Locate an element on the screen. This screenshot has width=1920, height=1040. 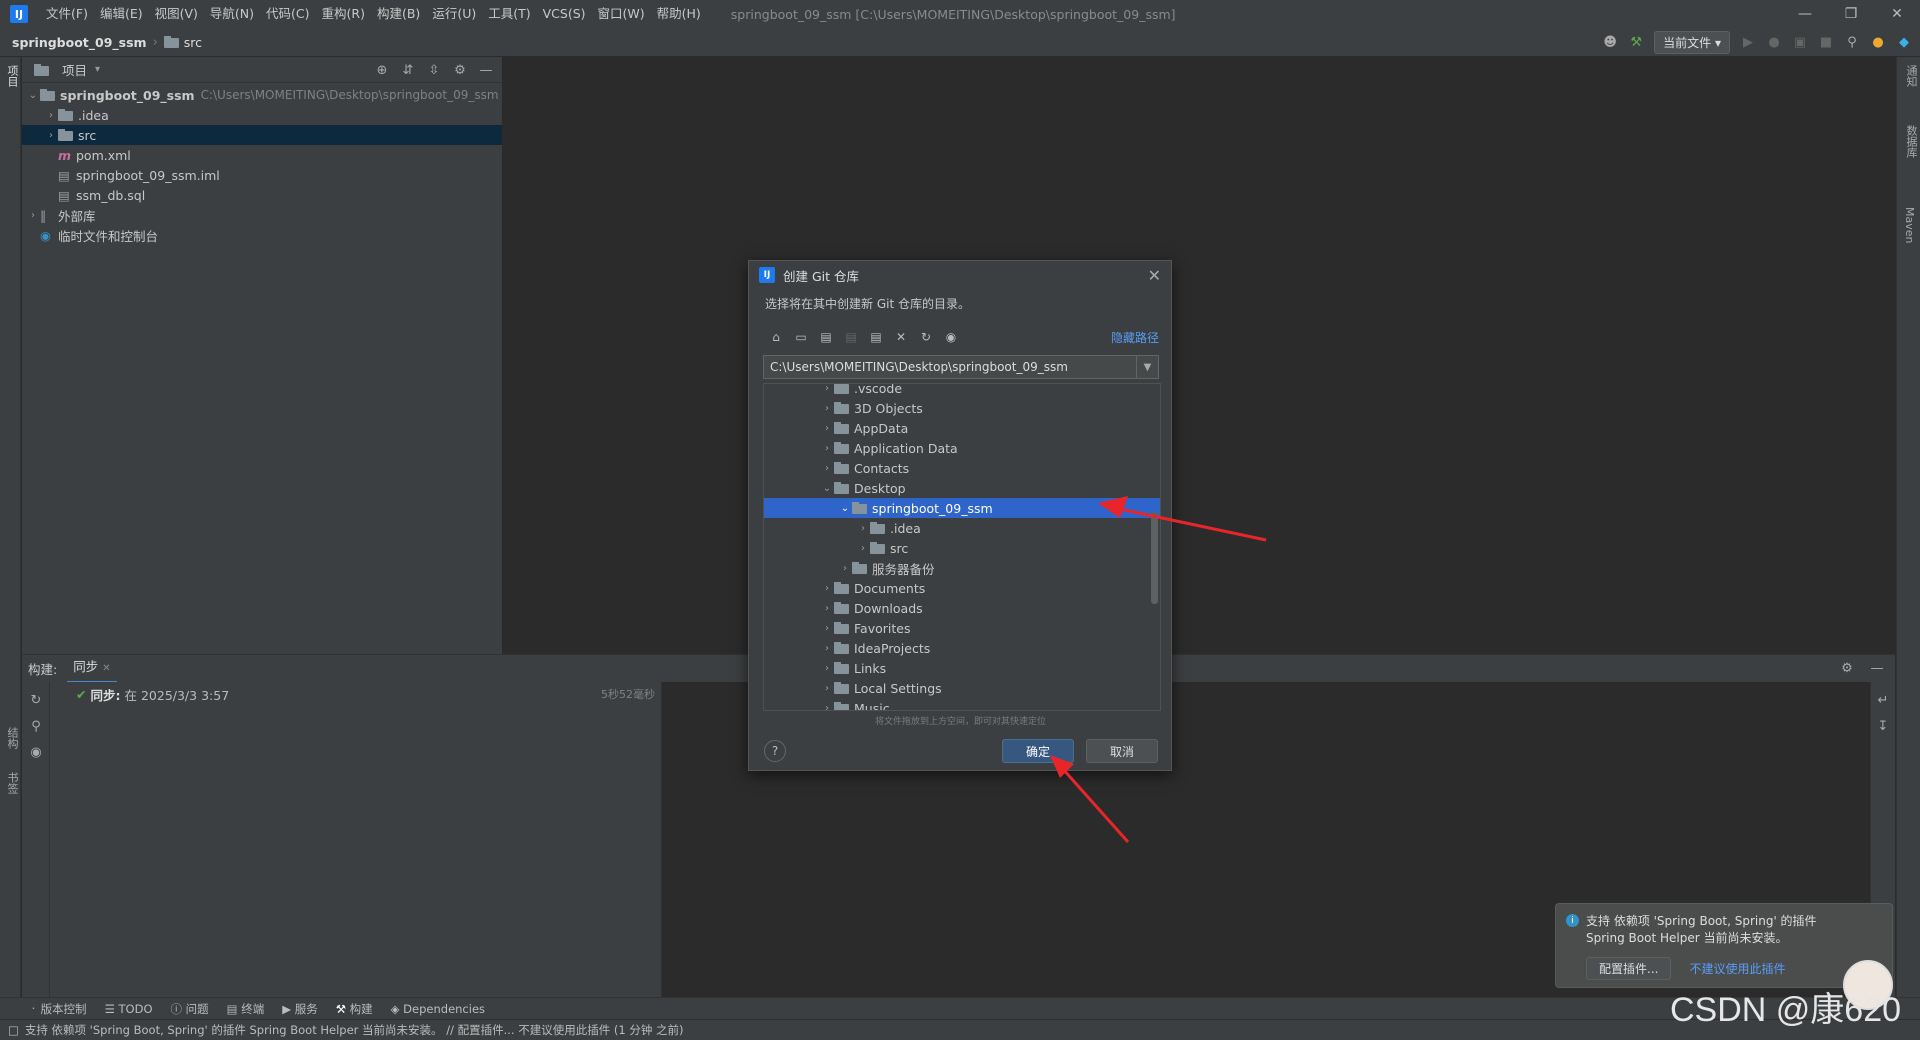
dont-suggest-link: 不建议使用此插件 is located at coordinates (1737, 968).